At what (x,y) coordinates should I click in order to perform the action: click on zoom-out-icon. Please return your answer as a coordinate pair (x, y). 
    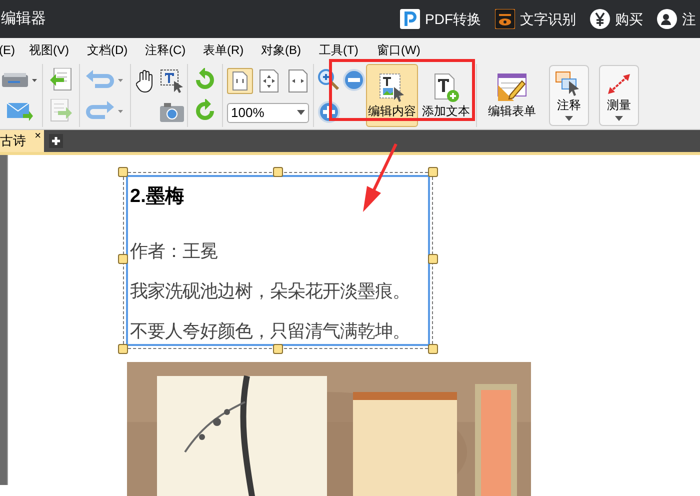
    Looking at the image, I should click on (353, 80).